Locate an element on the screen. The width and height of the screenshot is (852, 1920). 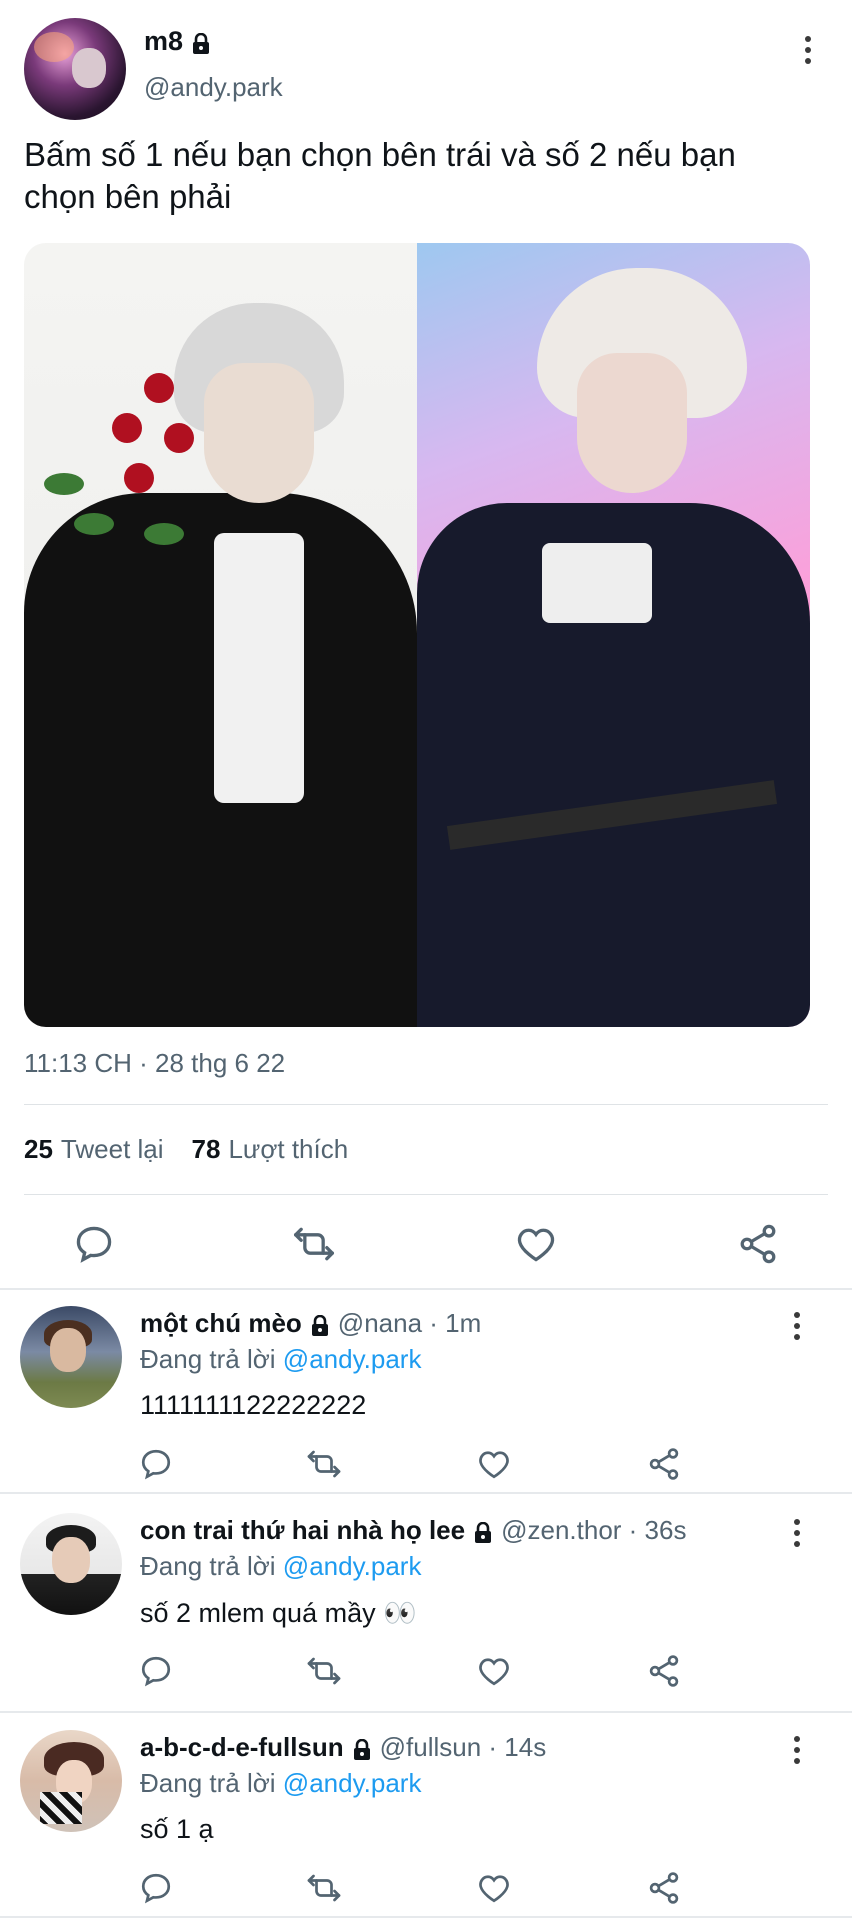
like-stat: 78 Lượt thích is located at coordinates (270, 1149).